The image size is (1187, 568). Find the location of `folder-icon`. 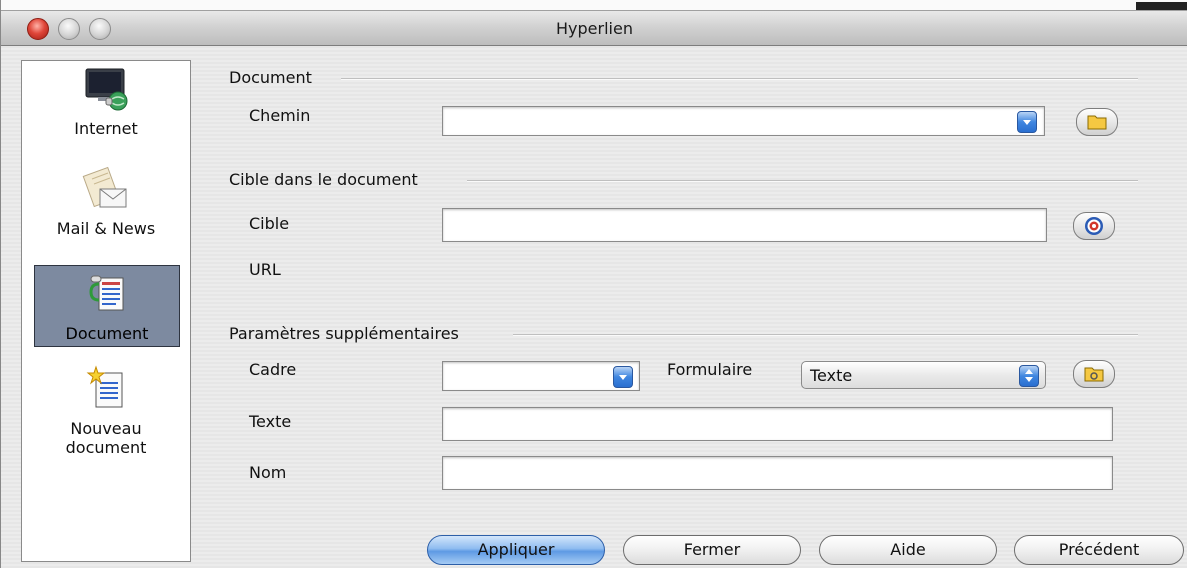

folder-icon is located at coordinates (1097, 122).